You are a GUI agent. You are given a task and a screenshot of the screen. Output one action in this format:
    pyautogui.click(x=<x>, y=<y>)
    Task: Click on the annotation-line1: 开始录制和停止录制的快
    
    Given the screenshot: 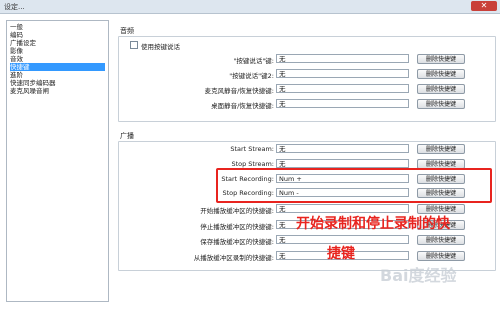 What is the action you would take?
    pyautogui.click(x=373, y=224)
    